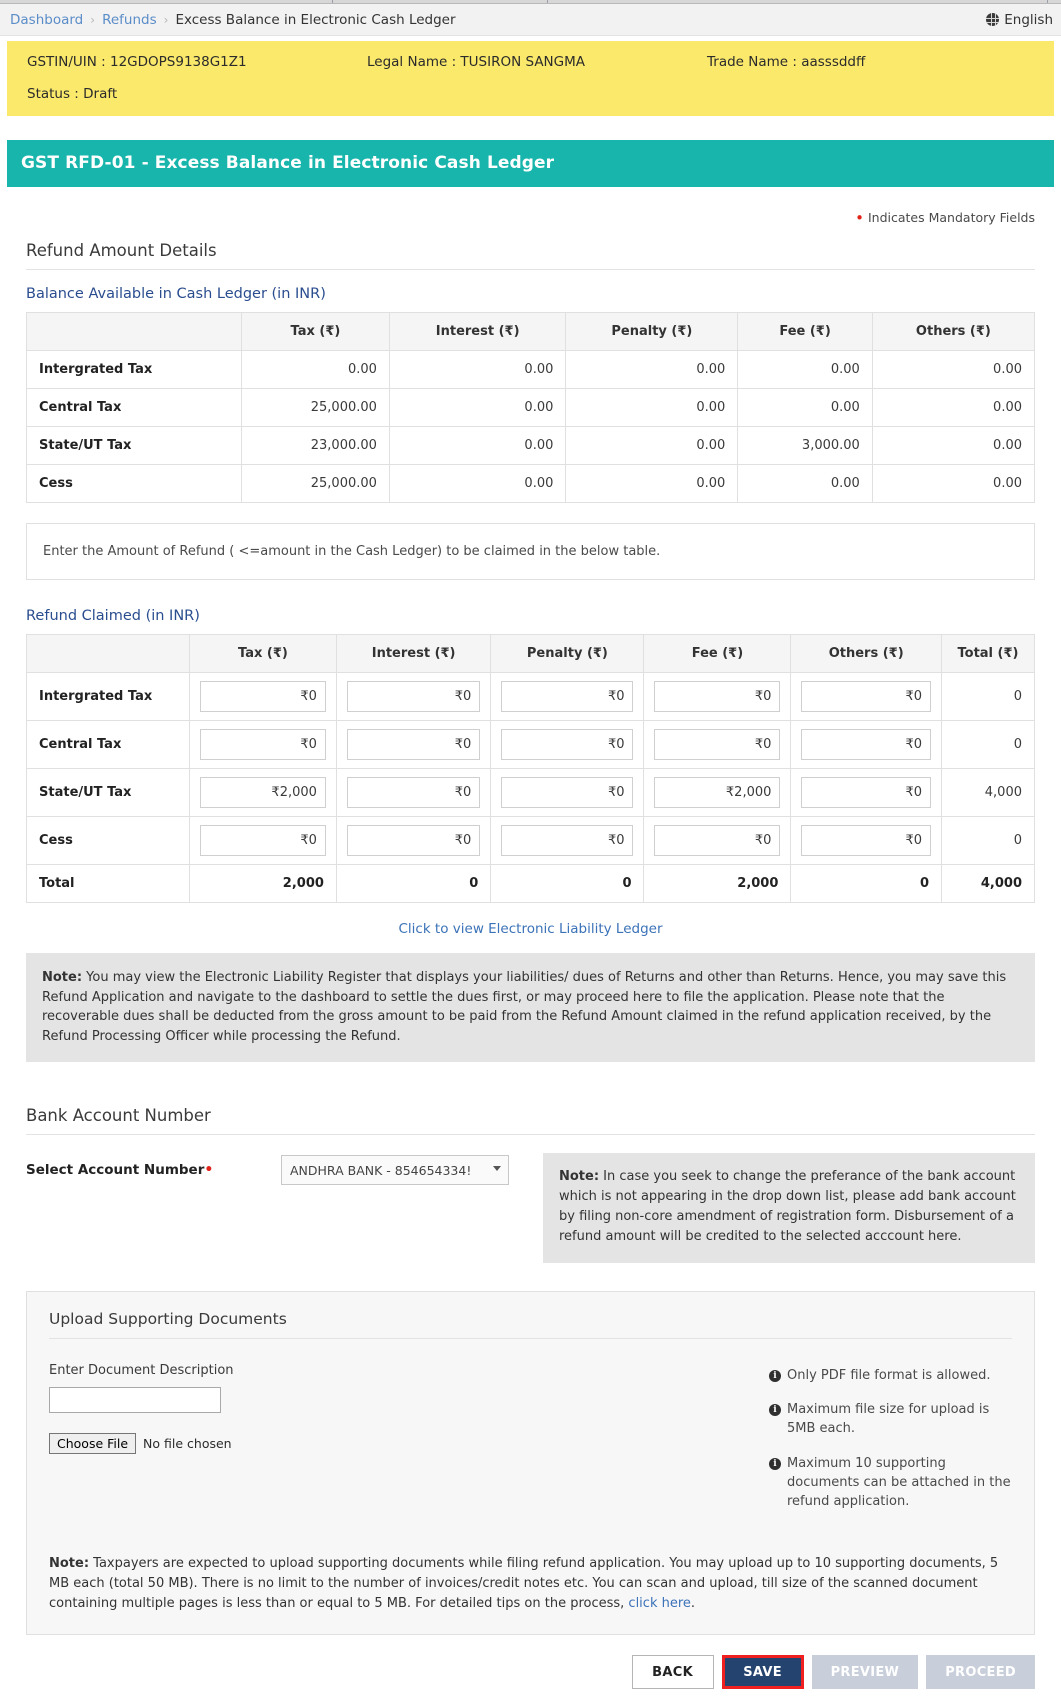 The width and height of the screenshot is (1061, 1703). I want to click on table-total-row: Total 2,000 0 0 2,000 0 4,000, so click(530, 883).